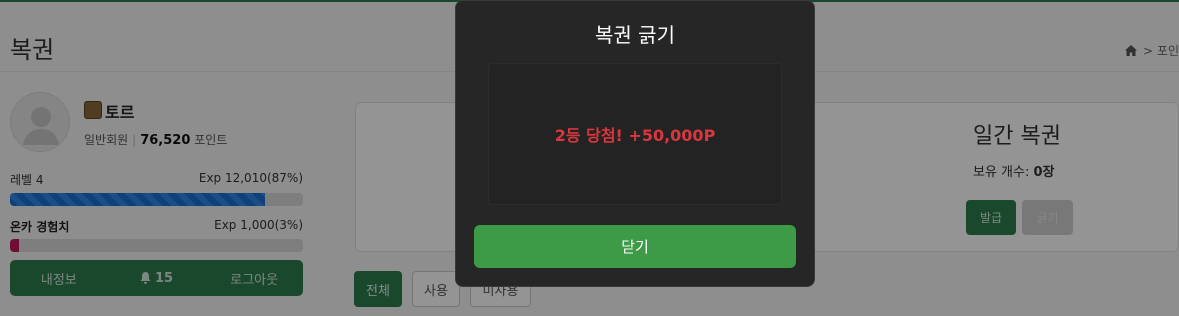 The image size is (1179, 316). I want to click on result-box: 2등 당첨! +50,000P, so click(635, 134).